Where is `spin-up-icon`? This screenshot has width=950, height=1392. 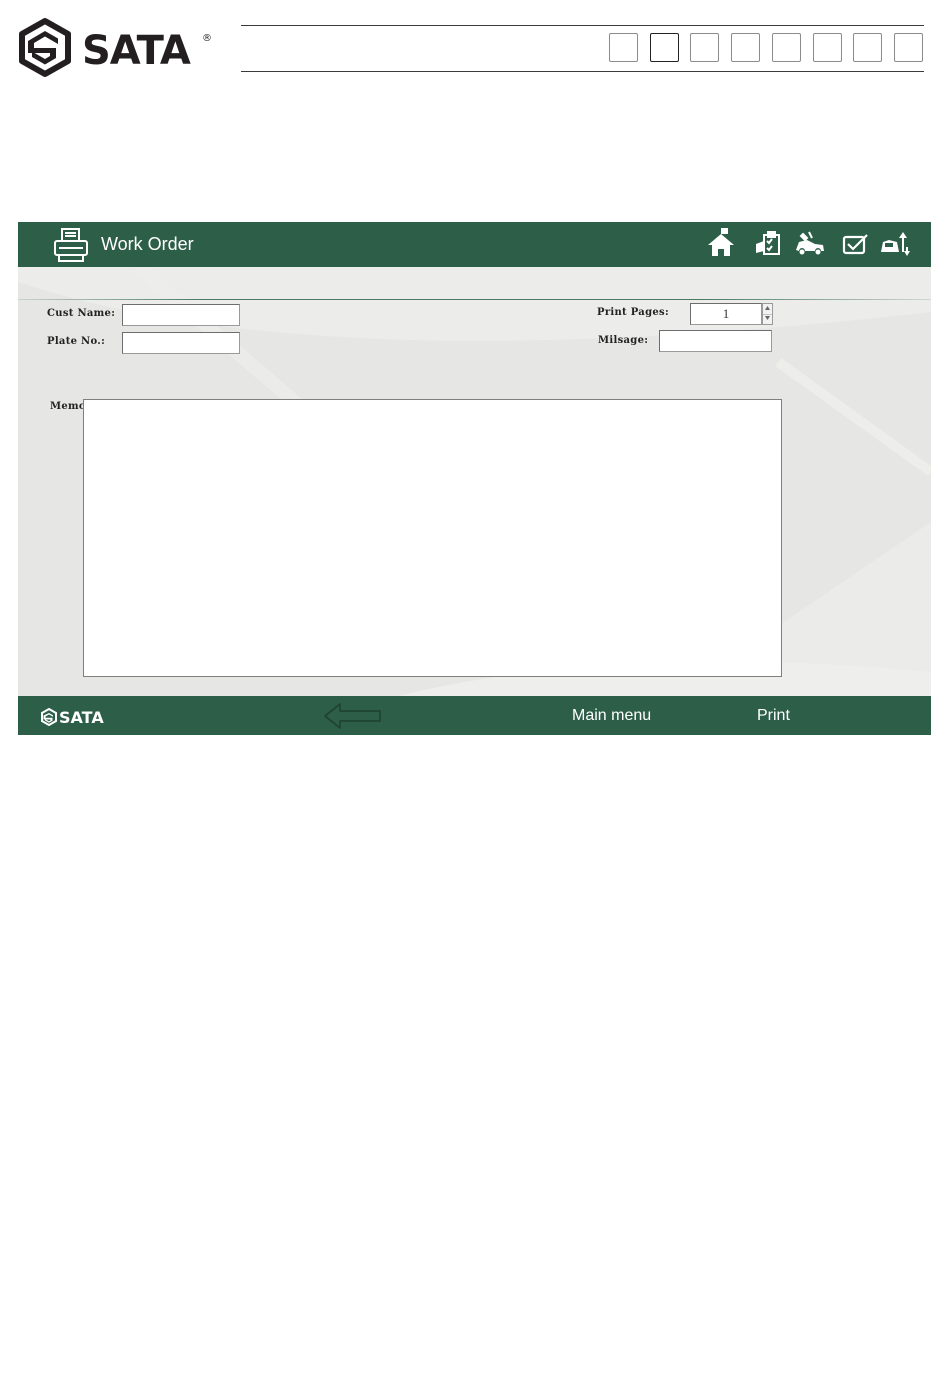 spin-up-icon is located at coordinates (767, 308).